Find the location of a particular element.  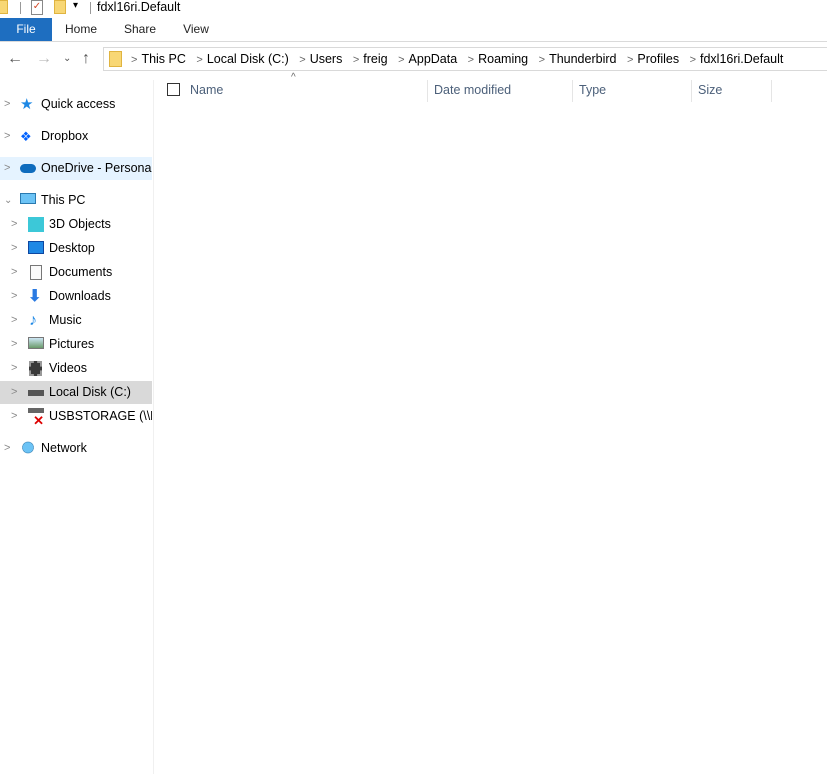

crumb-thunderbird: Thunderbird is located at coordinates (582, 59).